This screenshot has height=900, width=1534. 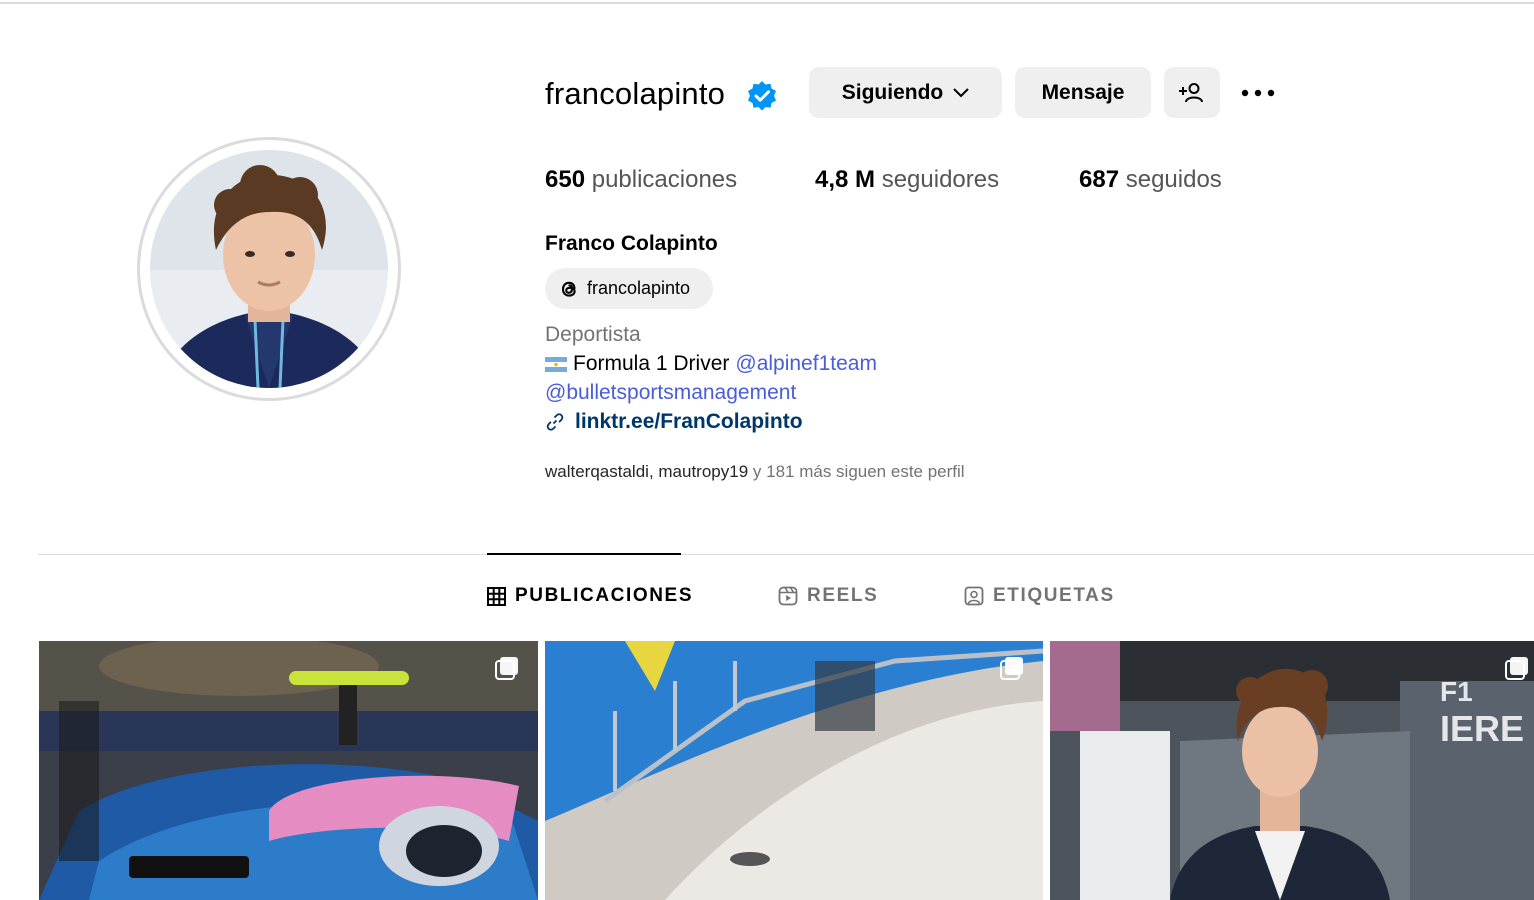 I want to click on argentina-flag-icon, so click(x=556, y=364).